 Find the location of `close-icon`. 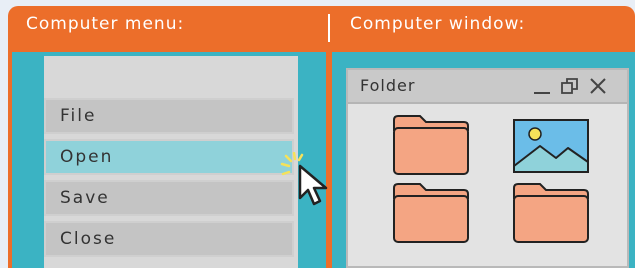

close-icon is located at coordinates (598, 86).